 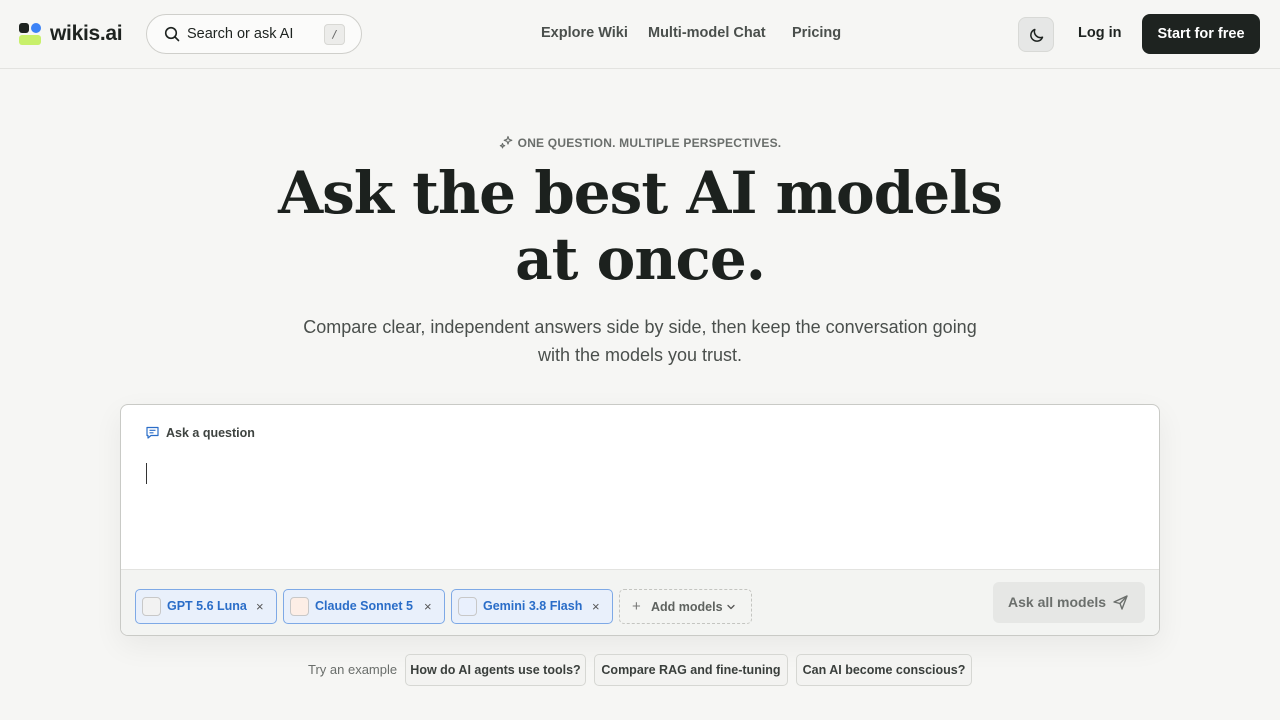 I want to click on search-shortcut-key: /, so click(x=334, y=34).